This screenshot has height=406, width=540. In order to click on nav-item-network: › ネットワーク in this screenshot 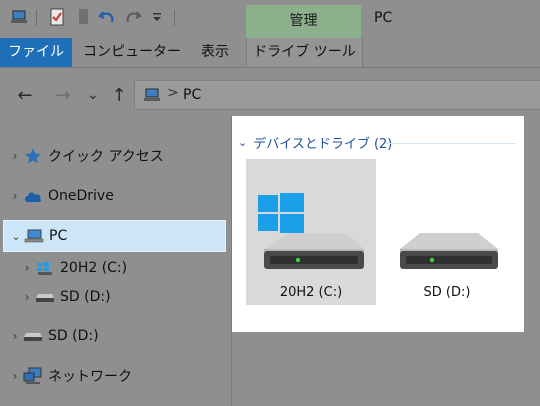, I will do `click(117, 376)`.